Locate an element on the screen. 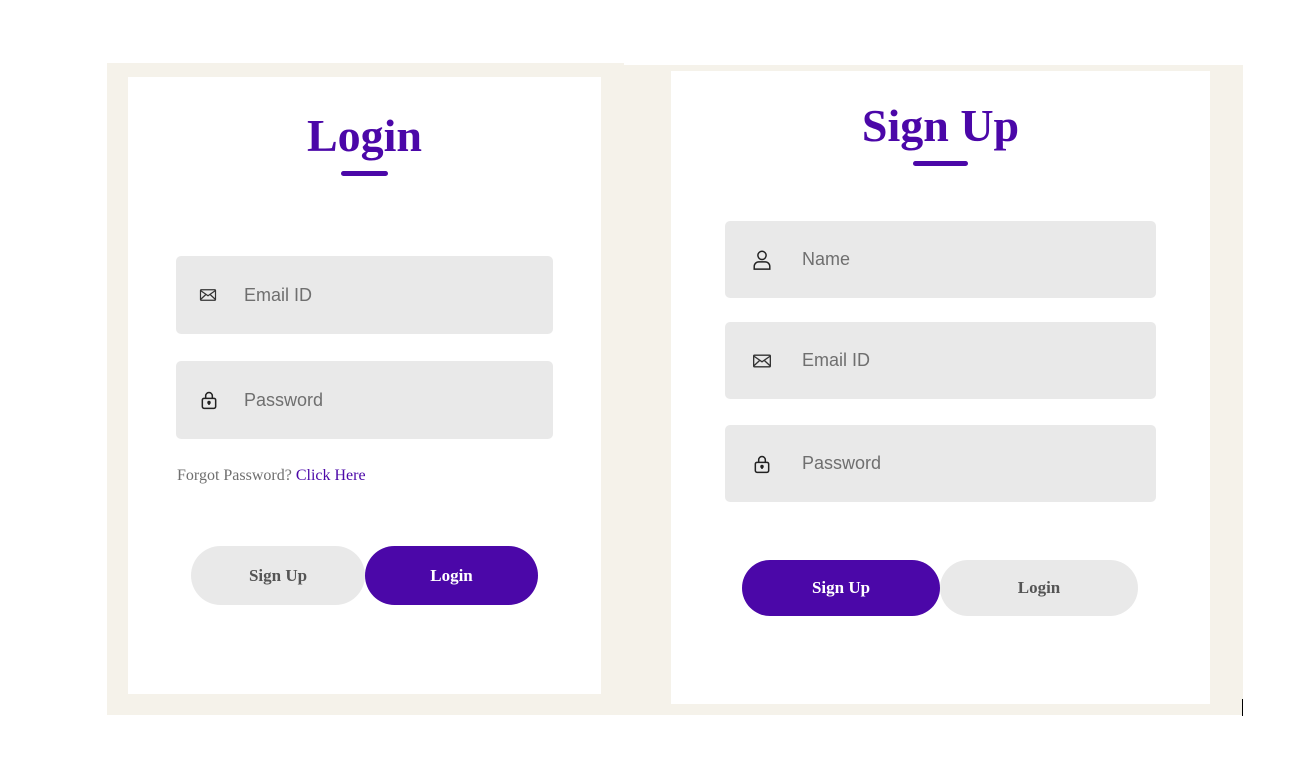 The height and width of the screenshot is (770, 1294). signup-name-field is located at coordinates (940, 259).